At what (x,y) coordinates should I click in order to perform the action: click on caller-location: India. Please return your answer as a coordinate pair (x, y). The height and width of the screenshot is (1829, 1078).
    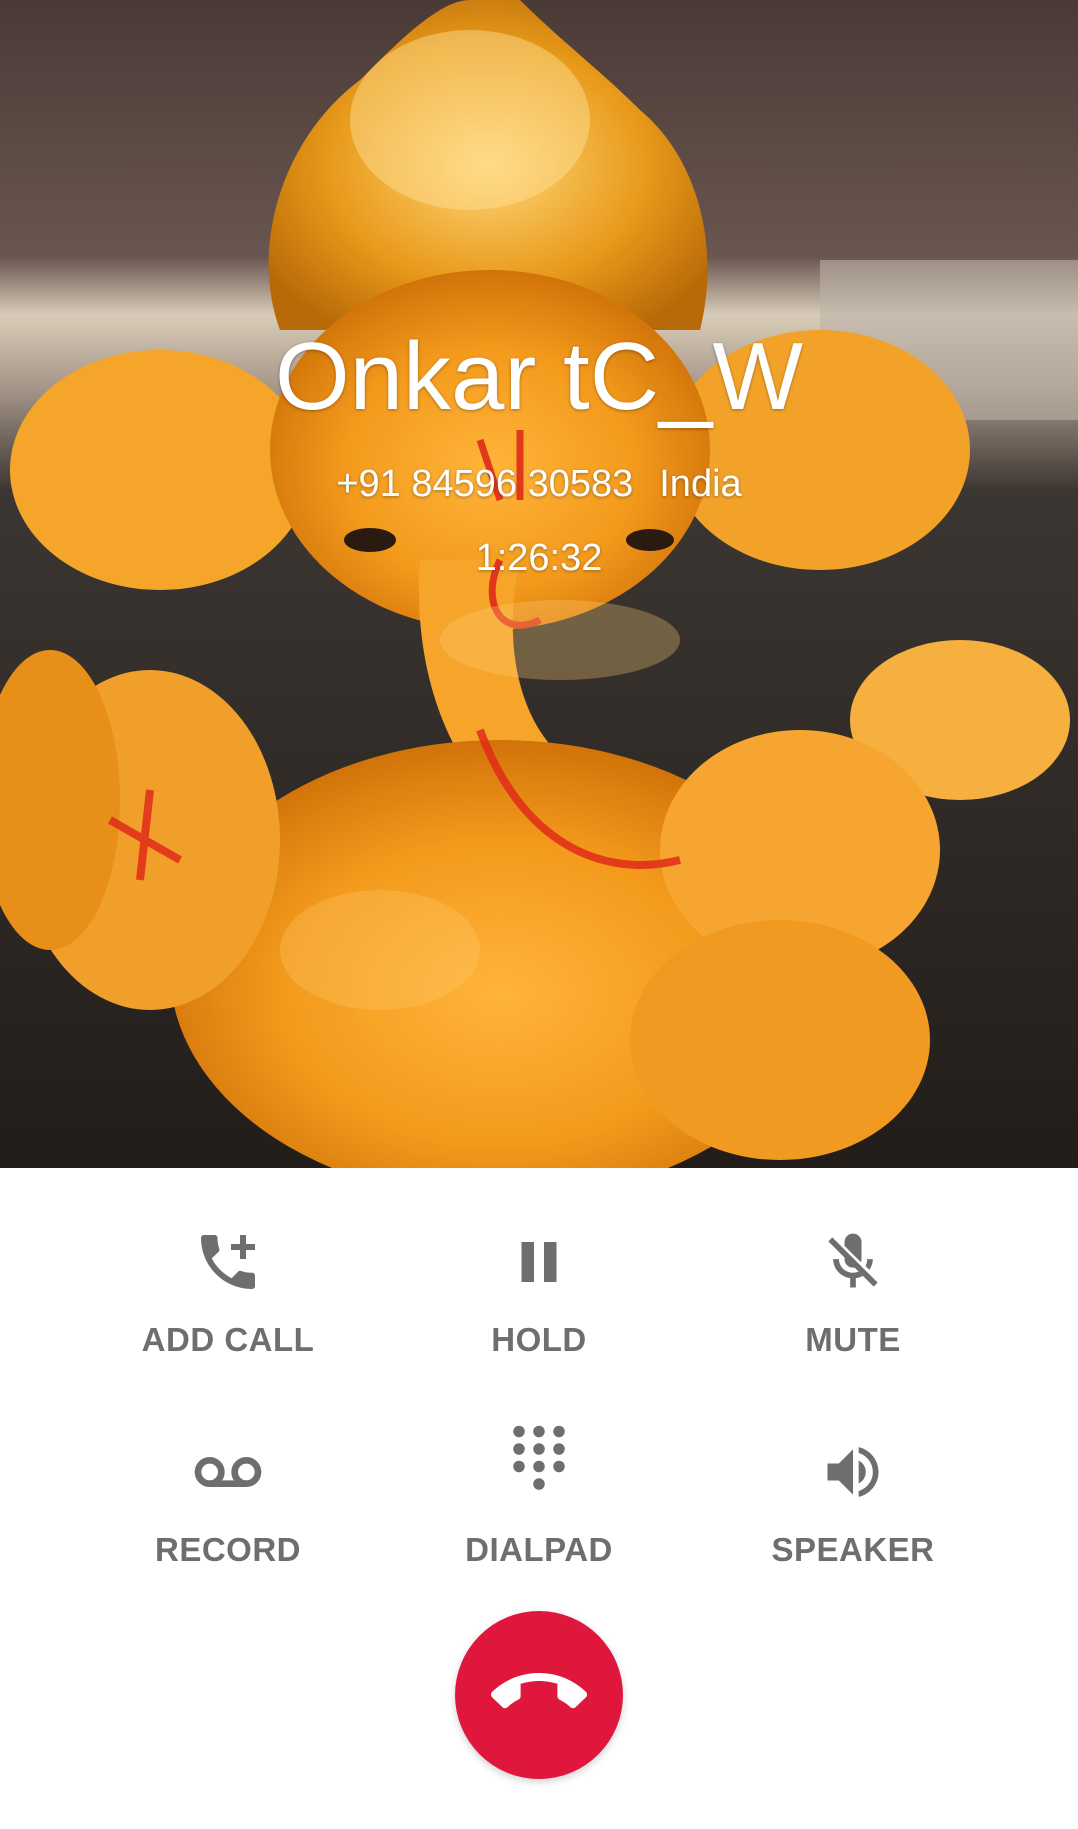
    Looking at the image, I should click on (700, 484).